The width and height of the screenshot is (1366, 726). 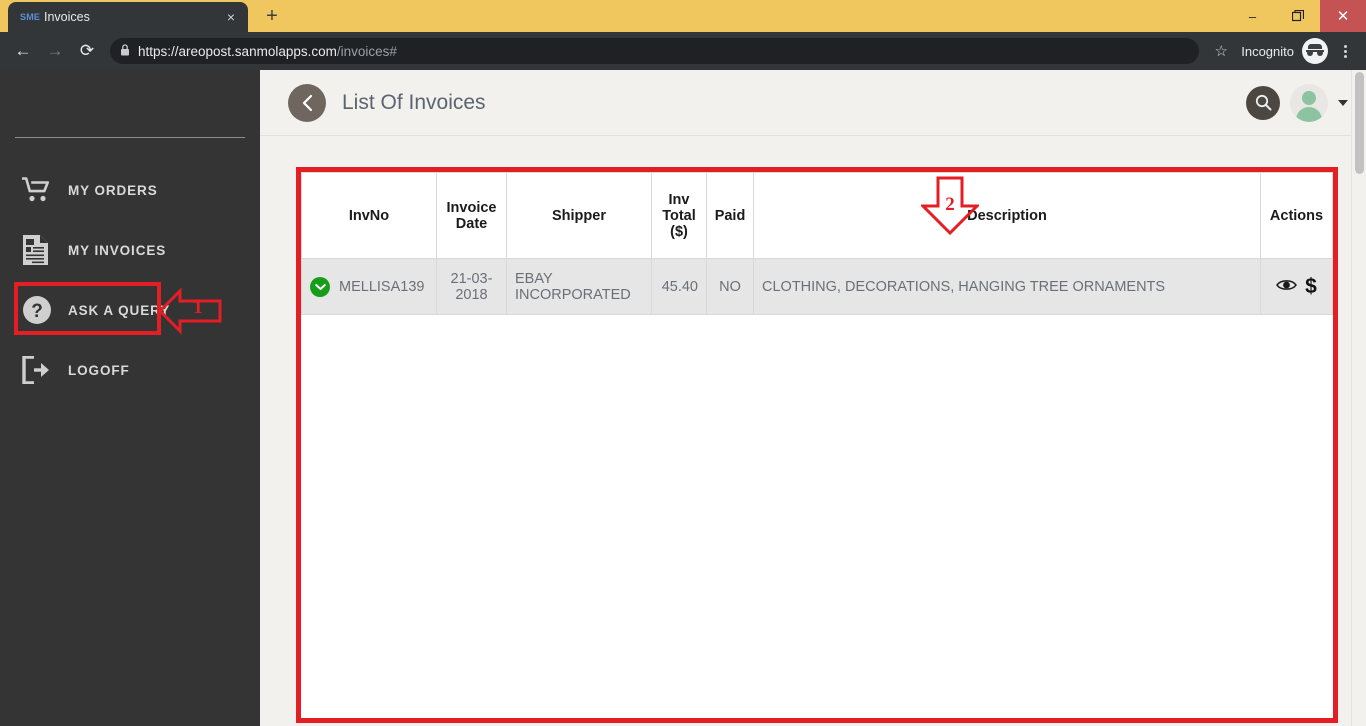 What do you see at coordinates (130, 137) in the screenshot?
I see `sidebar-divider` at bounding box center [130, 137].